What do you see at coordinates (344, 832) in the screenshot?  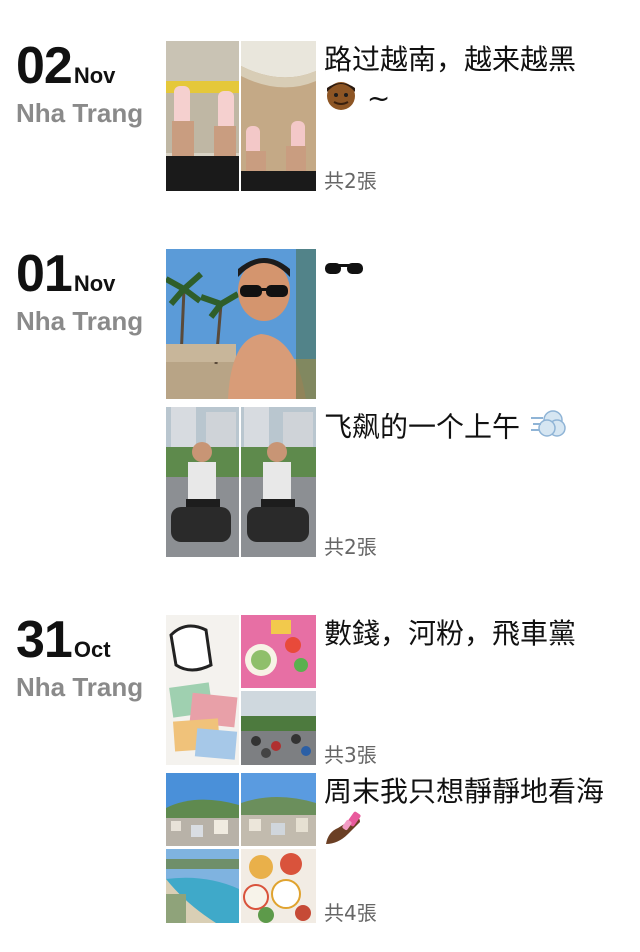 I see `nail-polish-emoji-icon` at bounding box center [344, 832].